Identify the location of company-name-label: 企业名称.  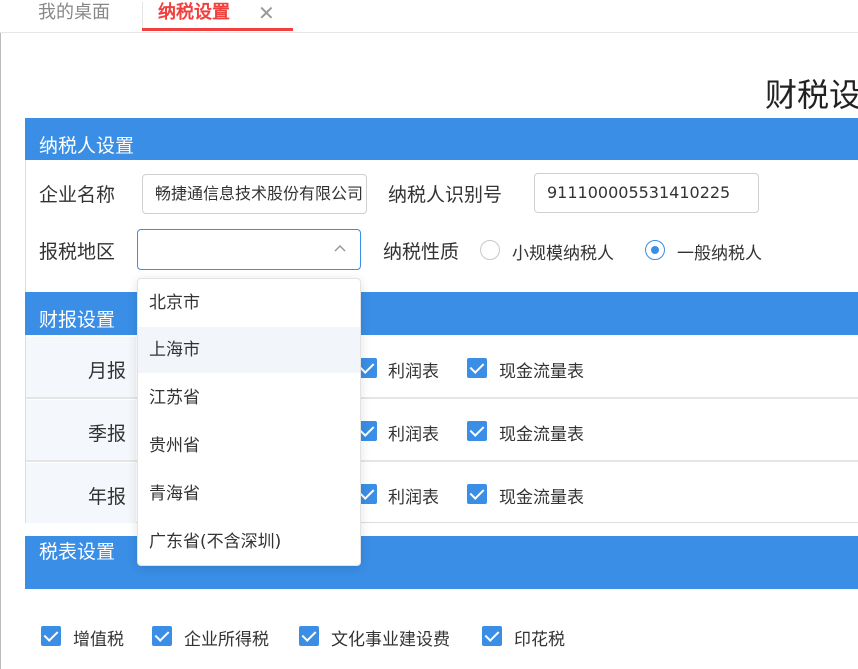
(77, 195).